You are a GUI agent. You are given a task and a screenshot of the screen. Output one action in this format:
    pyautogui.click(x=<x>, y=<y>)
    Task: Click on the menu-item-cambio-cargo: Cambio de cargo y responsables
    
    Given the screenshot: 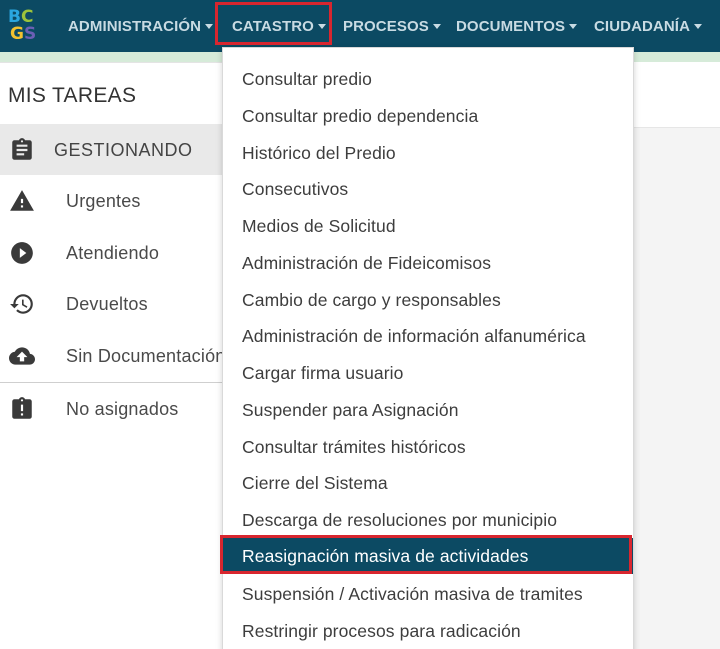 What is the action you would take?
    pyautogui.click(x=428, y=300)
    